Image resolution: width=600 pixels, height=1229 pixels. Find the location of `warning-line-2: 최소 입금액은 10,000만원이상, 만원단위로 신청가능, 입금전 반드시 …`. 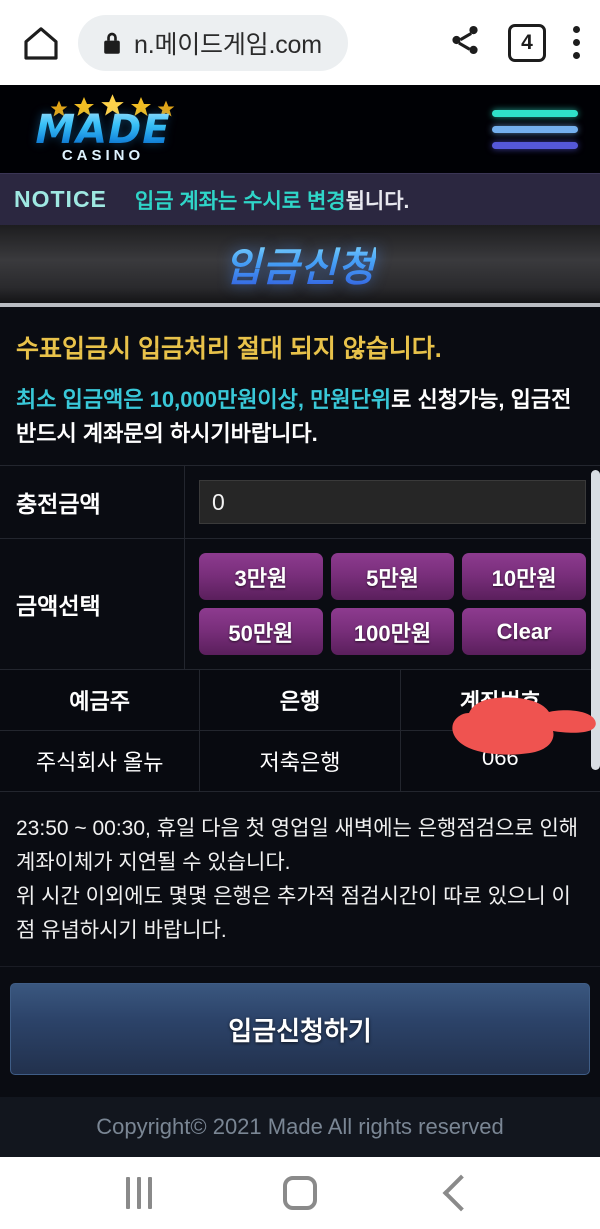

warning-line-2: 최소 입금액은 10,000만원이상, 만원단위로 신청가능, 입금전 반드시 … is located at coordinates (300, 417).